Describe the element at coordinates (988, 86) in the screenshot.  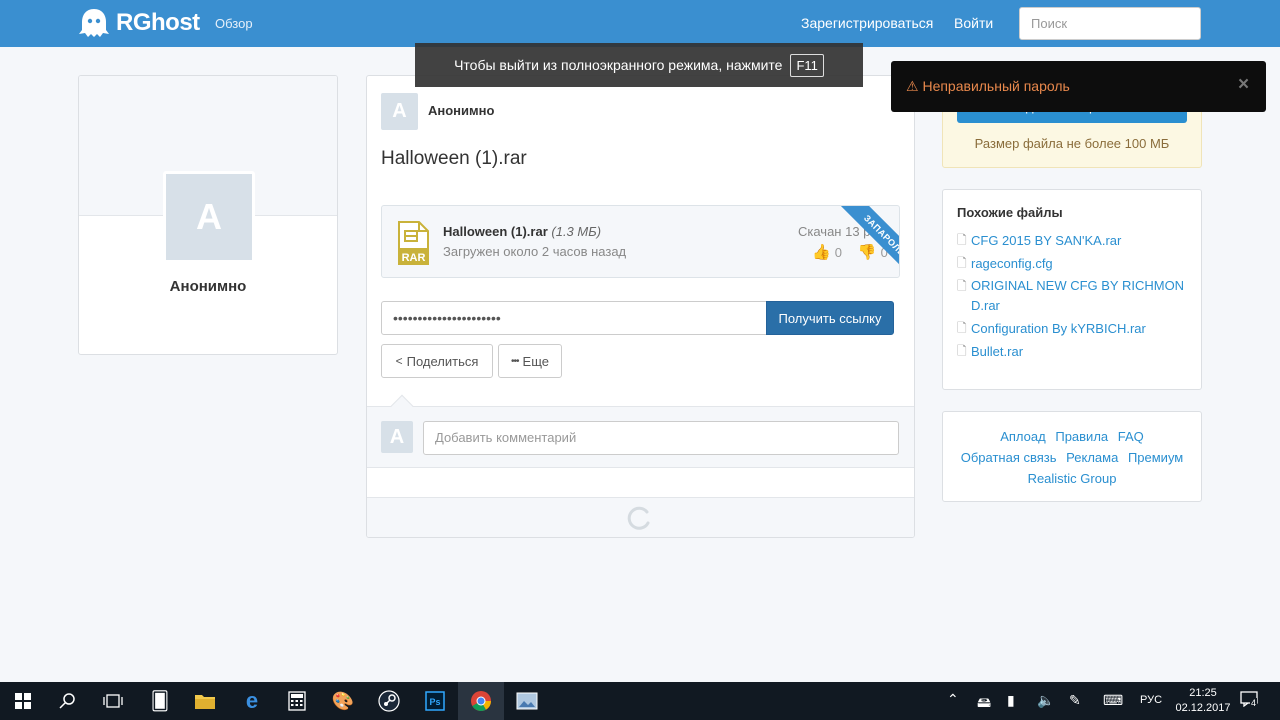
I see `toast-message-line: ⚠ Неправильный пароль` at that location.